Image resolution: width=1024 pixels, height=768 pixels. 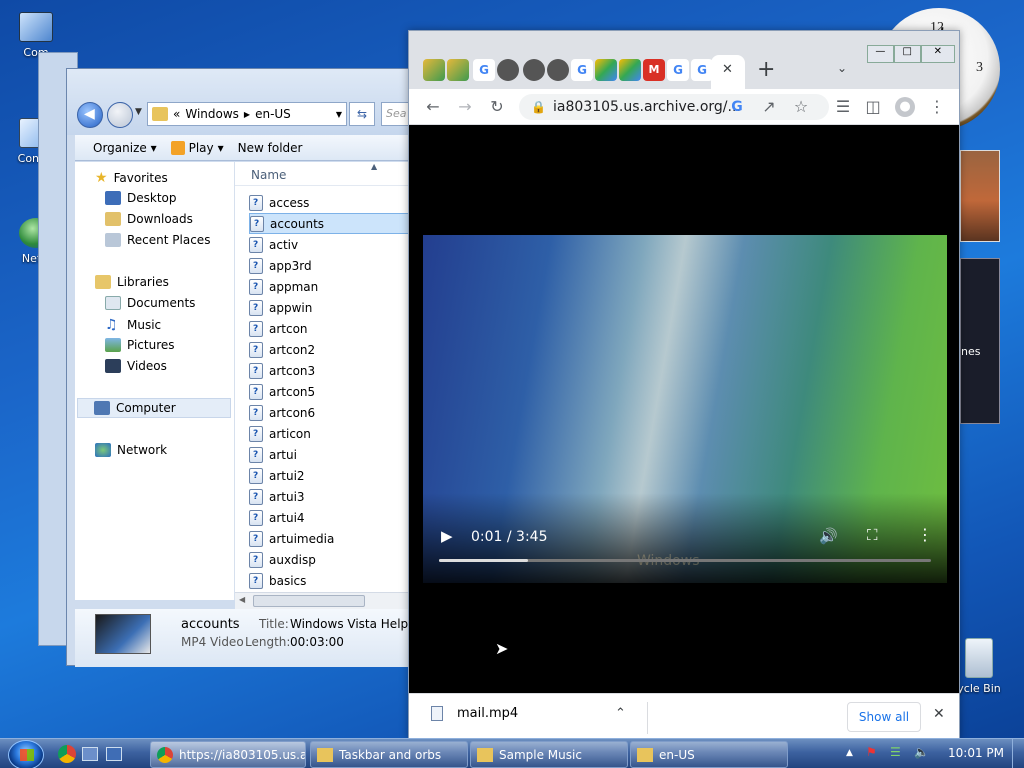 What do you see at coordinates (895, 752) in the screenshot?
I see `network-tray-icon: ☰` at bounding box center [895, 752].